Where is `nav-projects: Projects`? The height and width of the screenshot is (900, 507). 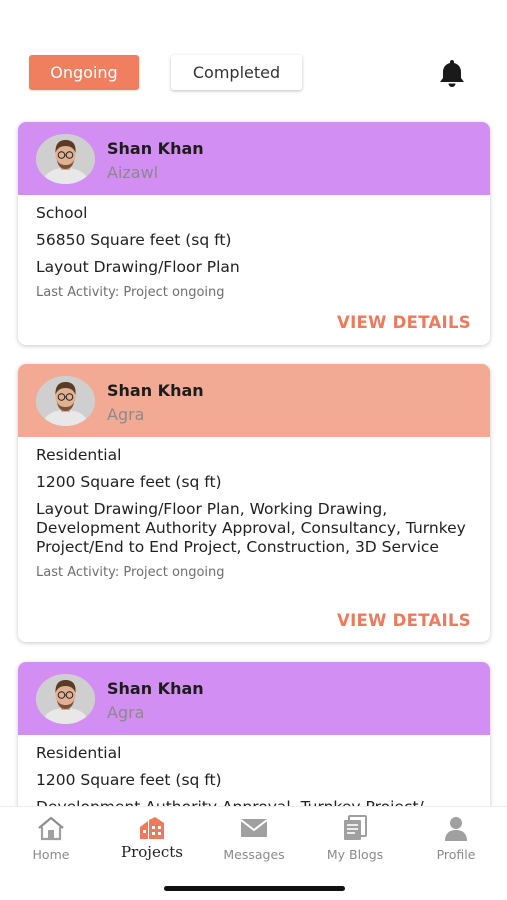 nav-projects: Projects is located at coordinates (152, 838).